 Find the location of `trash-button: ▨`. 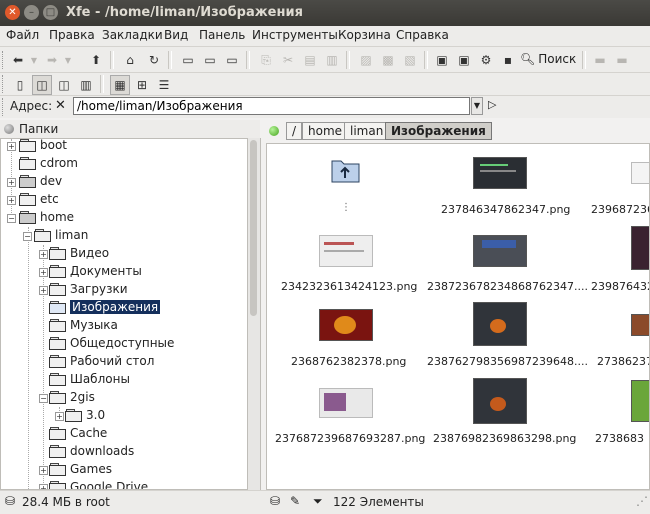

trash-button: ▨ is located at coordinates (366, 60).